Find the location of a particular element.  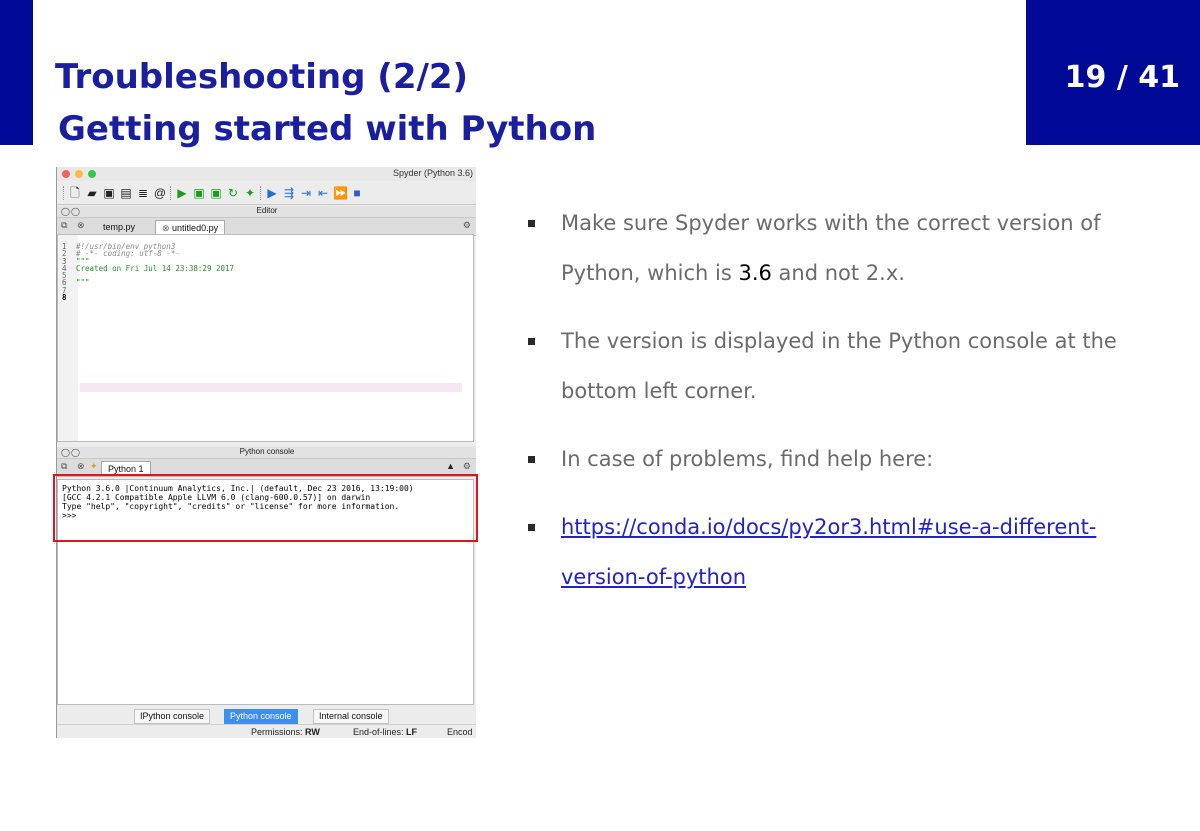

bullet-item: In case of problems, find help here: is located at coordinates (837, 459).